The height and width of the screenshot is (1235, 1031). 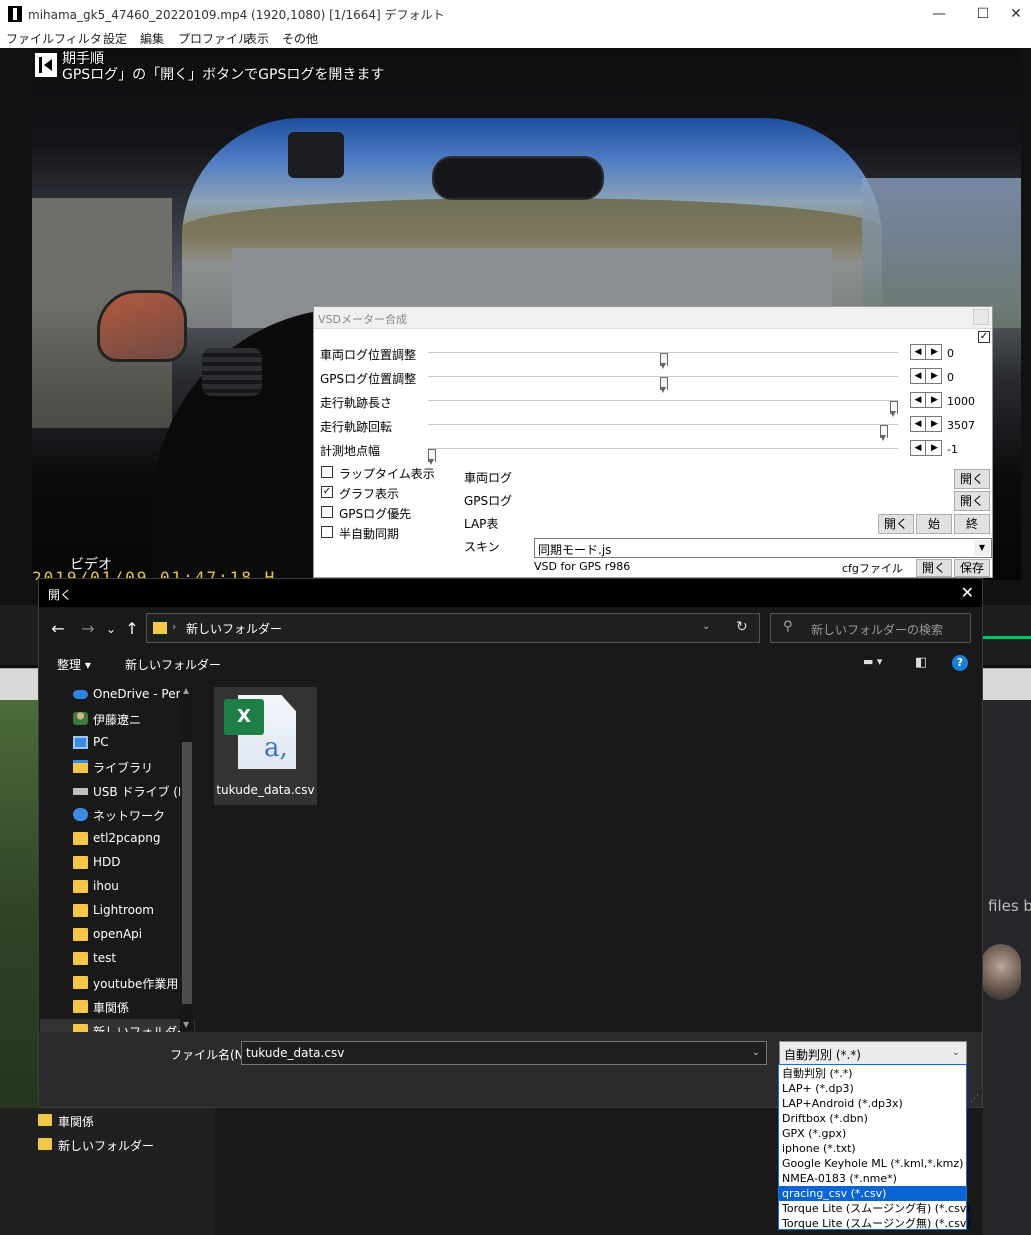 I want to click on filetype-option: LAP+ (*.dp3), so click(x=872, y=1088).